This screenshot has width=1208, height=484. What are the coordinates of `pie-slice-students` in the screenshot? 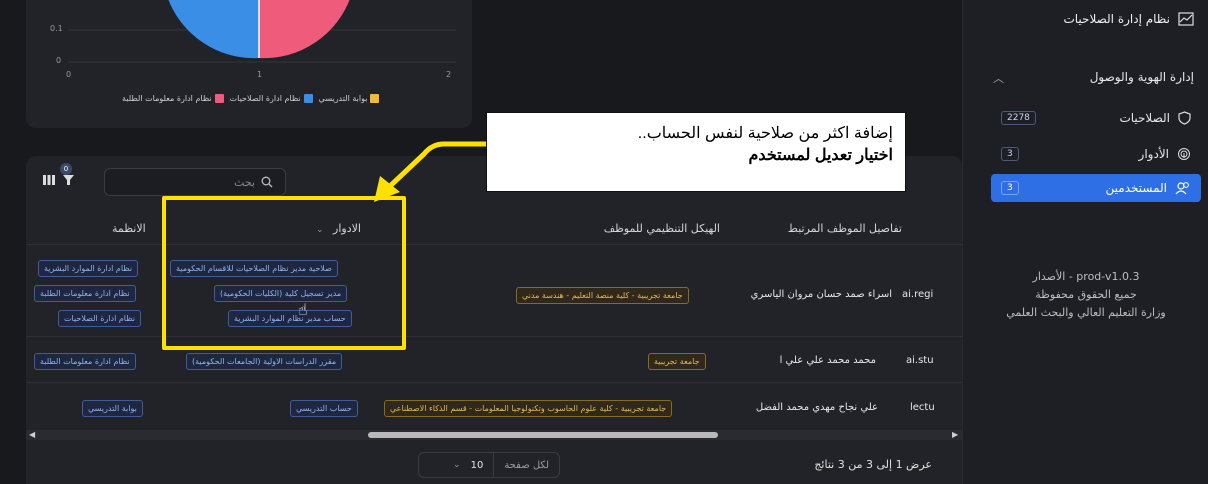 It's located at (304, 29).